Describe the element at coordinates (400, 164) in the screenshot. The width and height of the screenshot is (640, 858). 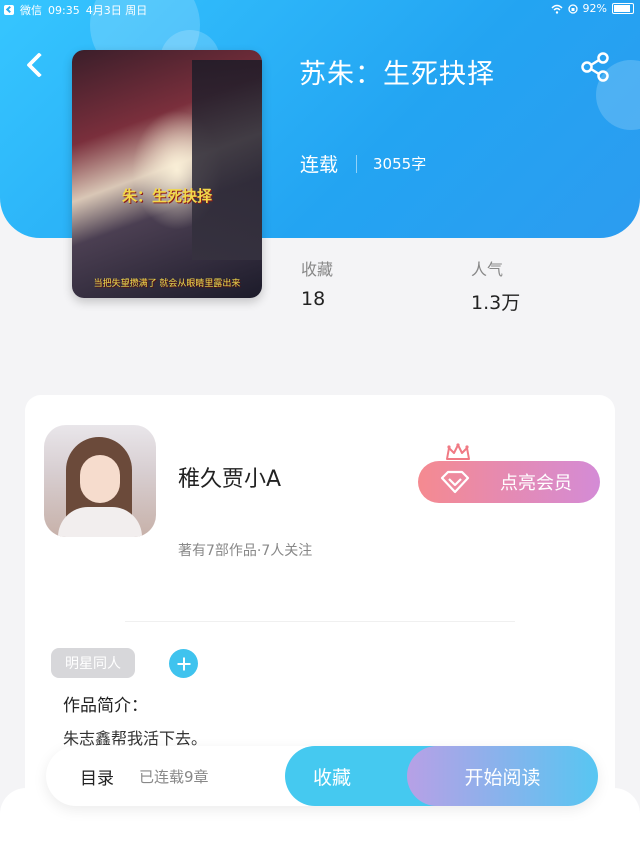
I see `word-count: 3055字` at that location.